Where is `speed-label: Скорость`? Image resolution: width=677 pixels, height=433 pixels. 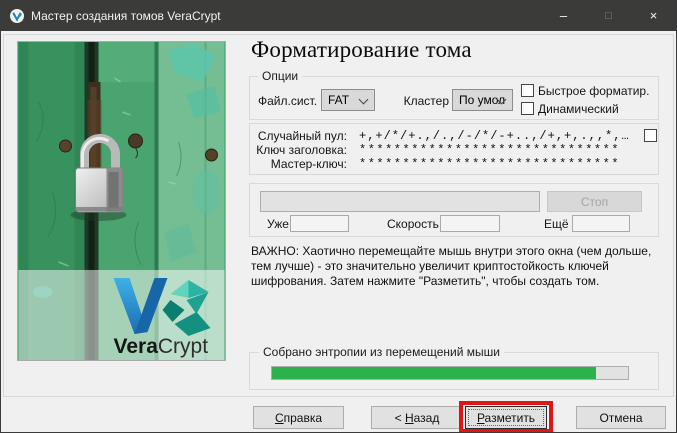 speed-label: Скорость is located at coordinates (413, 224).